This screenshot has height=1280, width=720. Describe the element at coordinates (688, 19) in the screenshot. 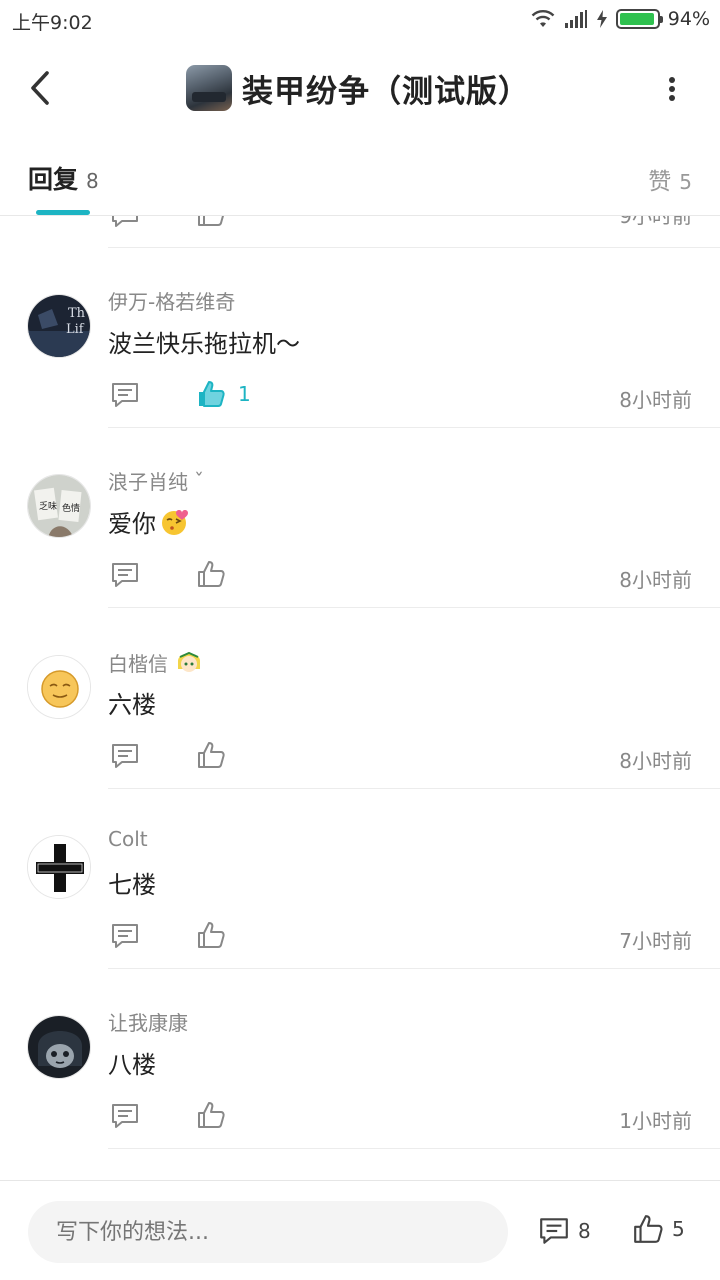

I see `battery-percent: 94%` at that location.